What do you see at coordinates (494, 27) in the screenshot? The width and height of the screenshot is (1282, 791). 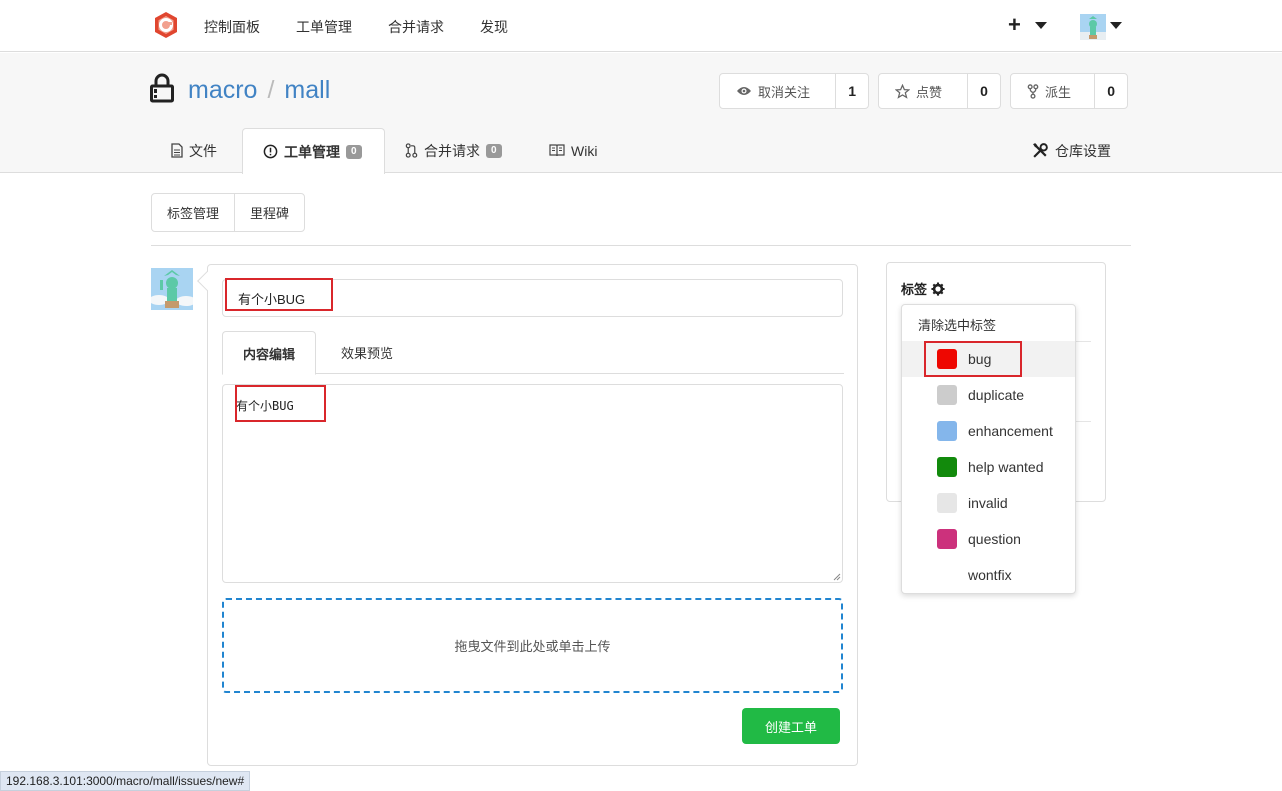 I see `nav-explore: 发现` at bounding box center [494, 27].